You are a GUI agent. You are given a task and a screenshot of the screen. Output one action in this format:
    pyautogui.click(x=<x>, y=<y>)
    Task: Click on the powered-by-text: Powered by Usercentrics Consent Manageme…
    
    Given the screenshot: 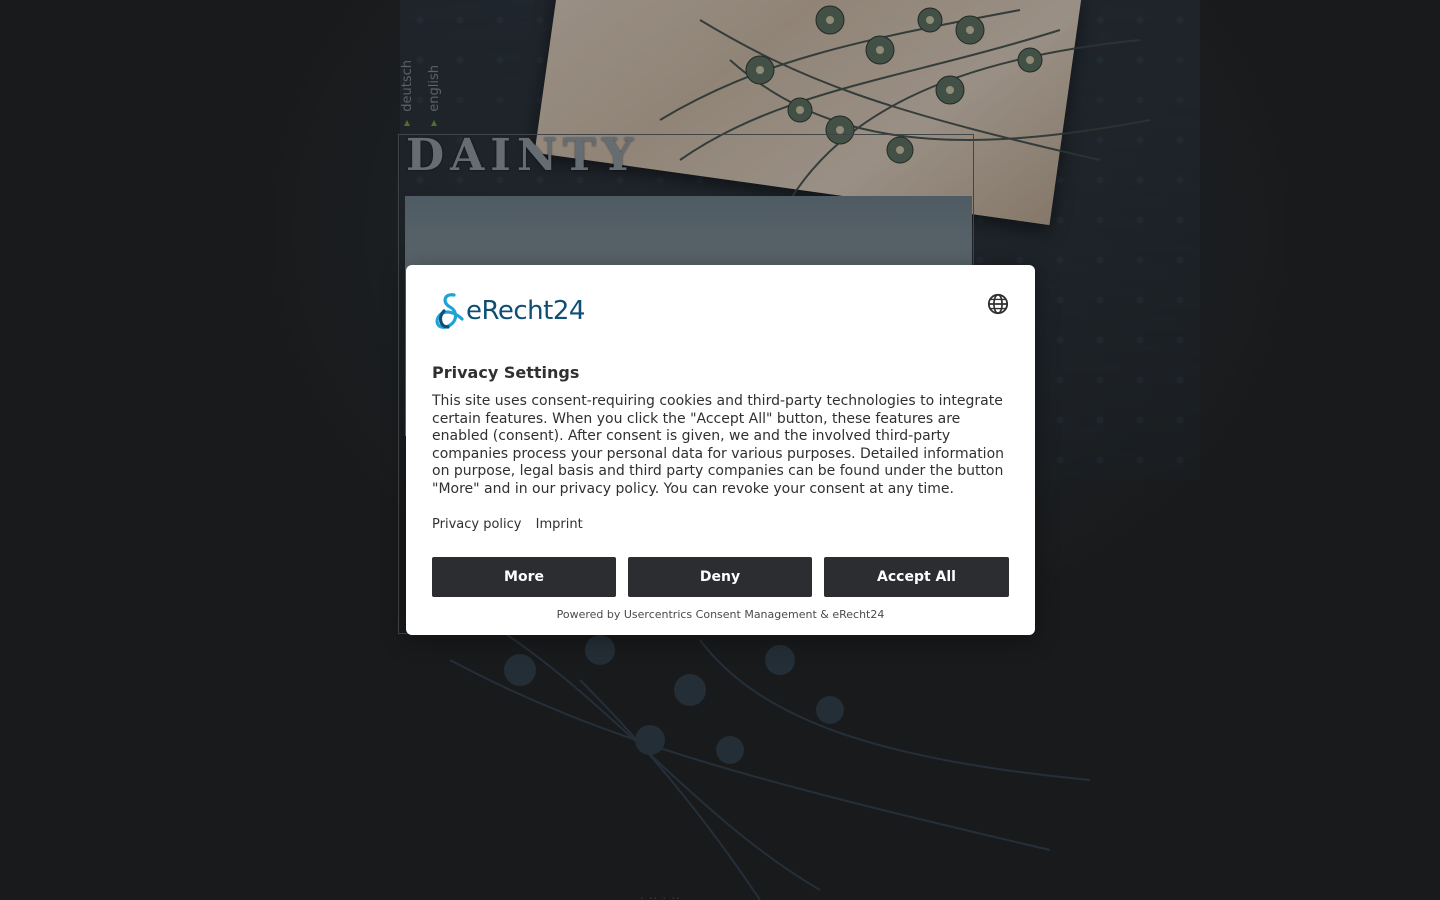 What is the action you would take?
    pyautogui.click(x=720, y=614)
    